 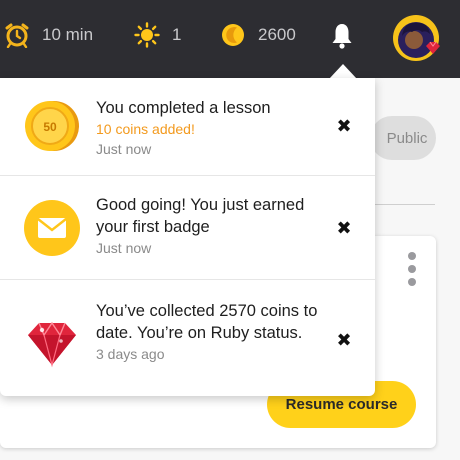 I want to click on bell-icon, so click(x=342, y=36).